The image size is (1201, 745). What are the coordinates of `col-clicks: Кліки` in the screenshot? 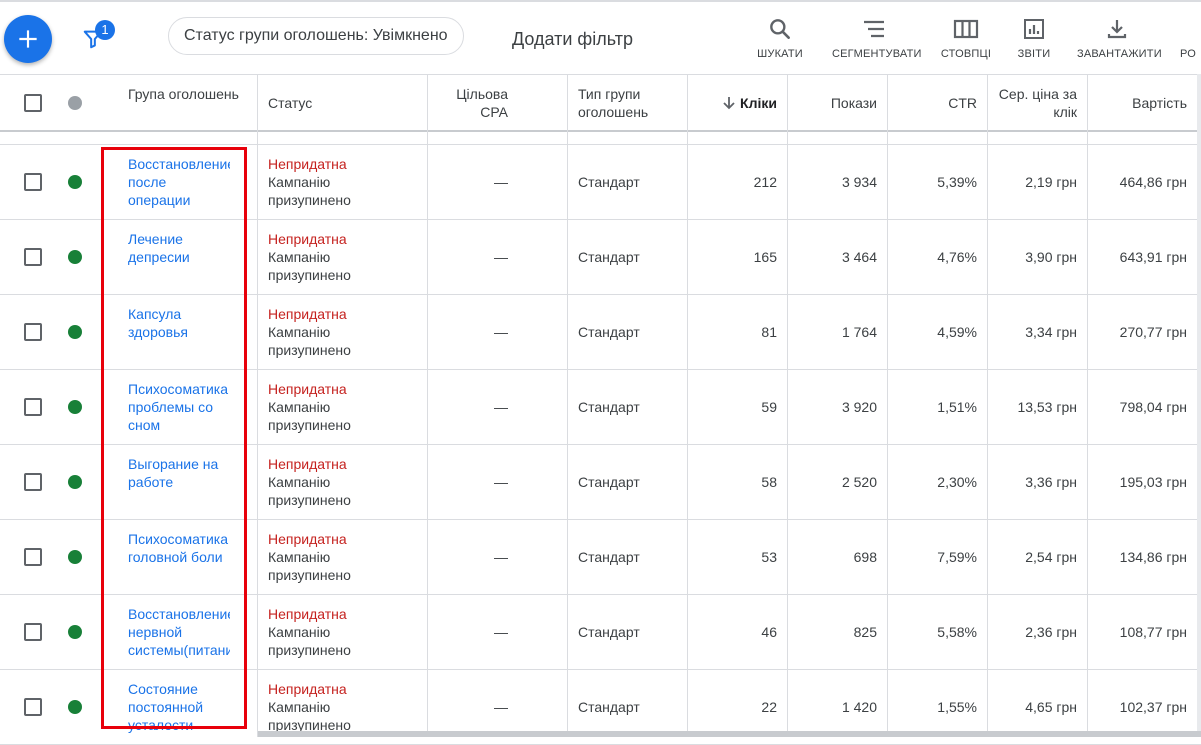 It's located at (733, 103).